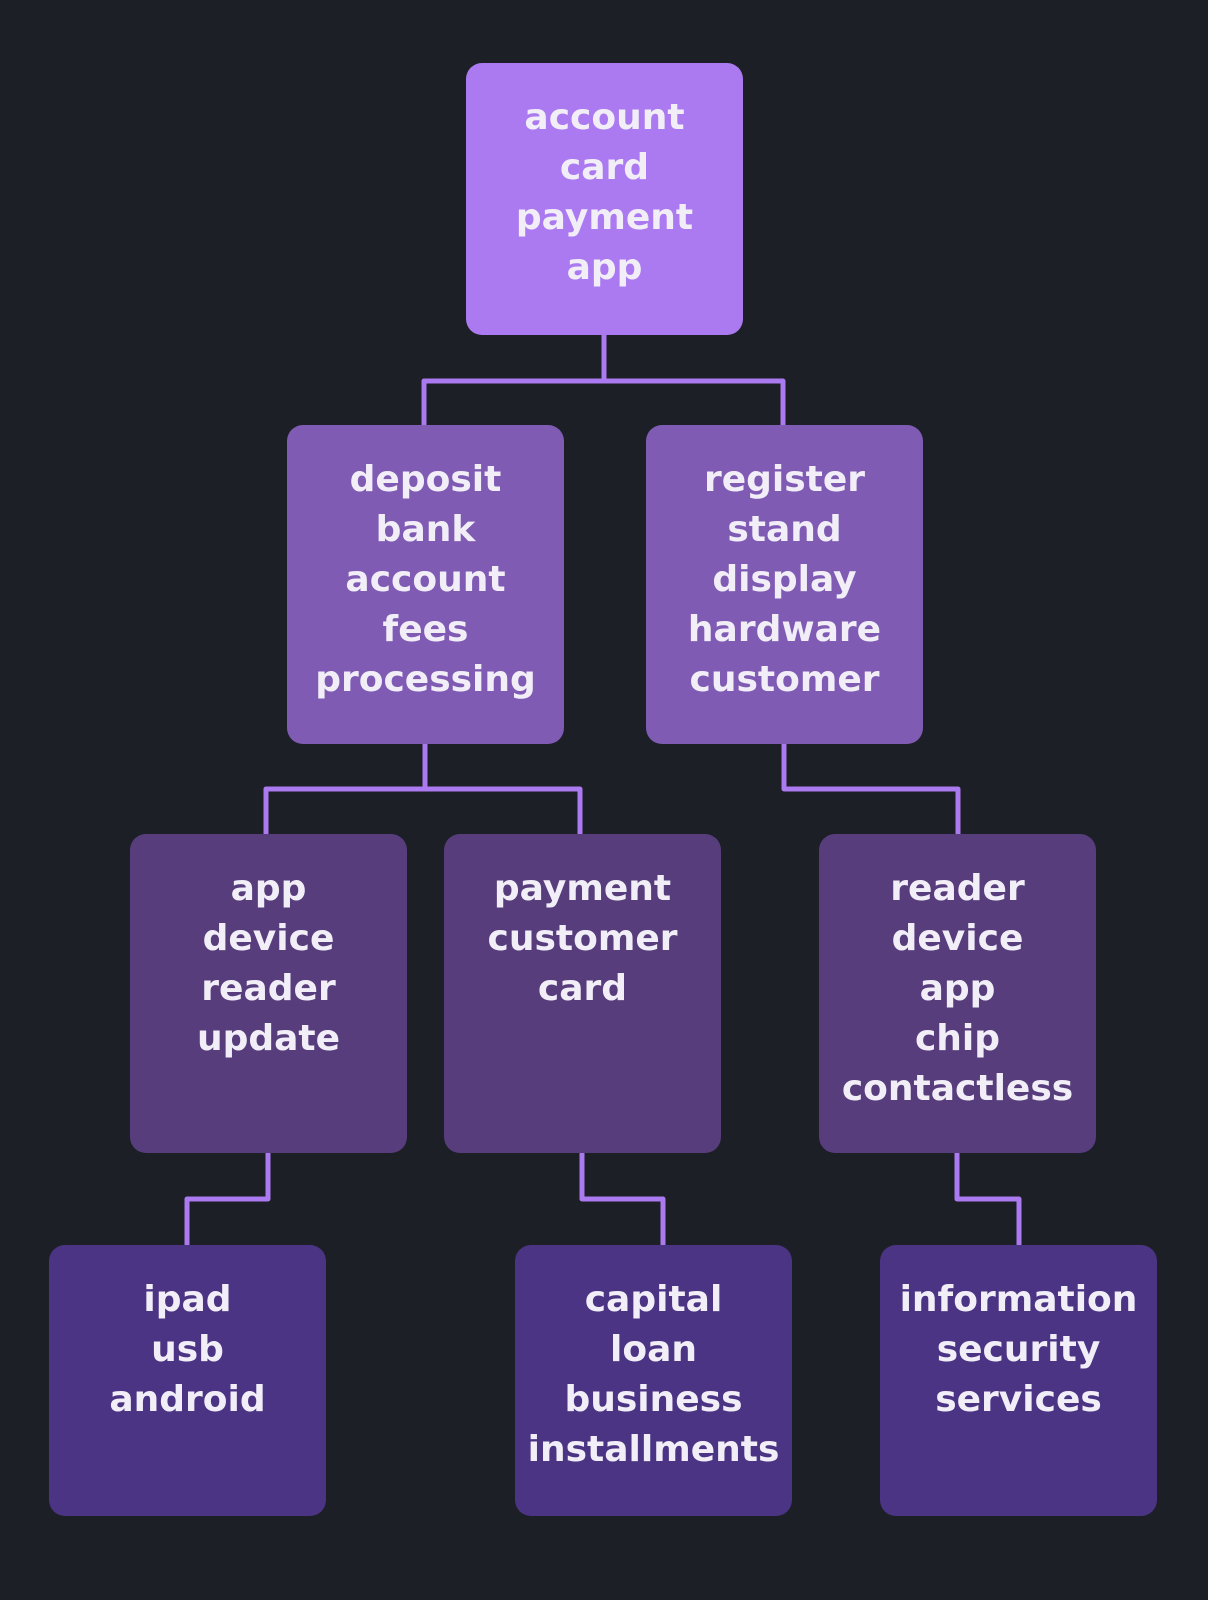  Describe the element at coordinates (622, 1199) in the screenshot. I see `connector-l3-mid-child` at that location.